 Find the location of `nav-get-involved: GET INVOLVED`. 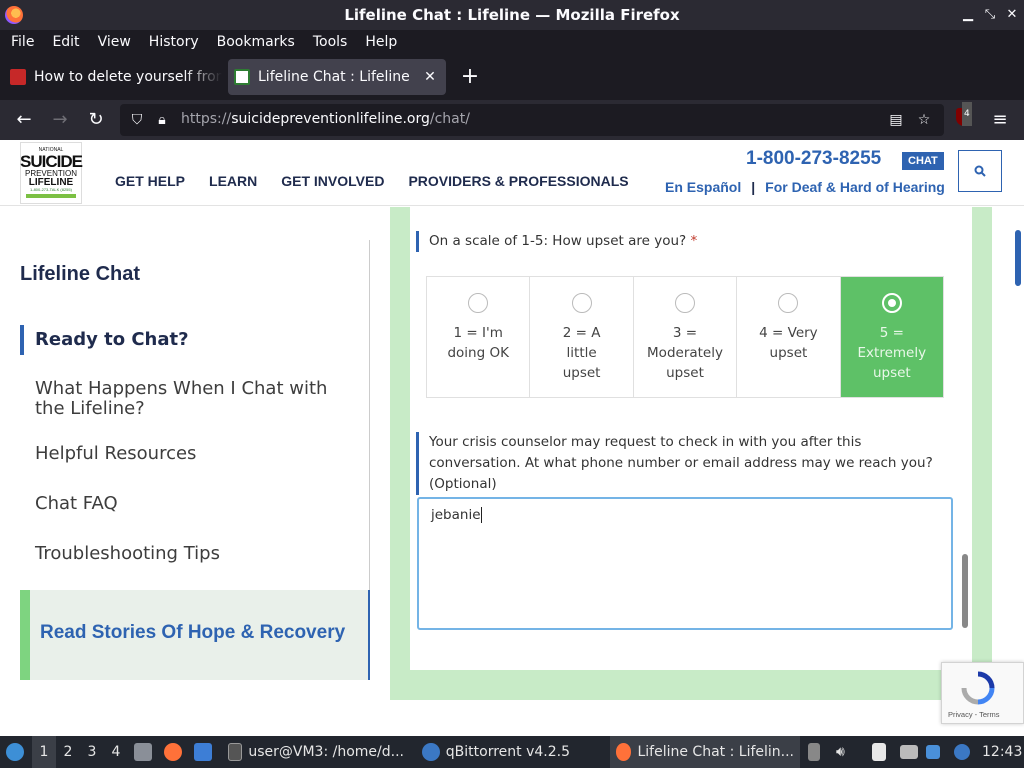

nav-get-involved: GET INVOLVED is located at coordinates (332, 181).